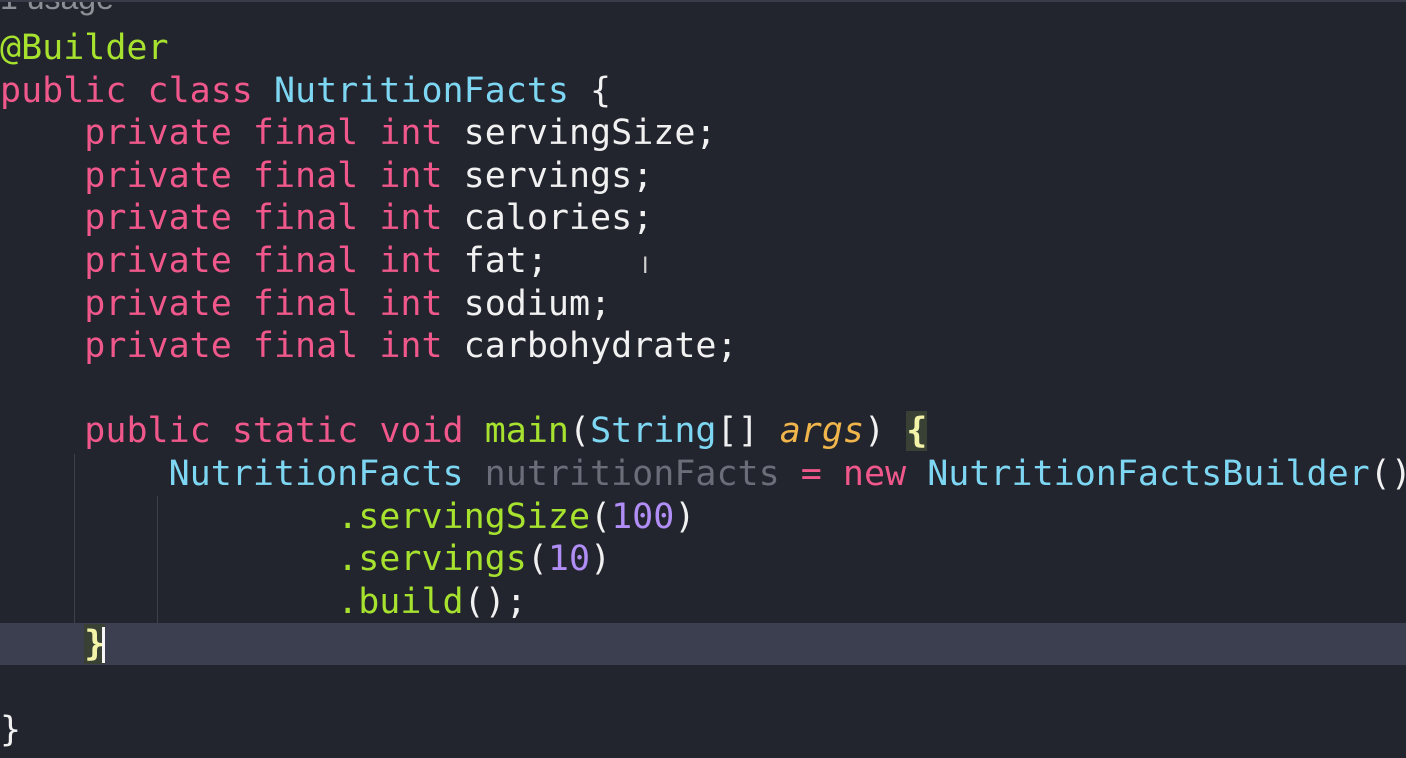 The width and height of the screenshot is (1406, 758). What do you see at coordinates (316, 474) in the screenshot?
I see `code-token: NutritionFacts` at bounding box center [316, 474].